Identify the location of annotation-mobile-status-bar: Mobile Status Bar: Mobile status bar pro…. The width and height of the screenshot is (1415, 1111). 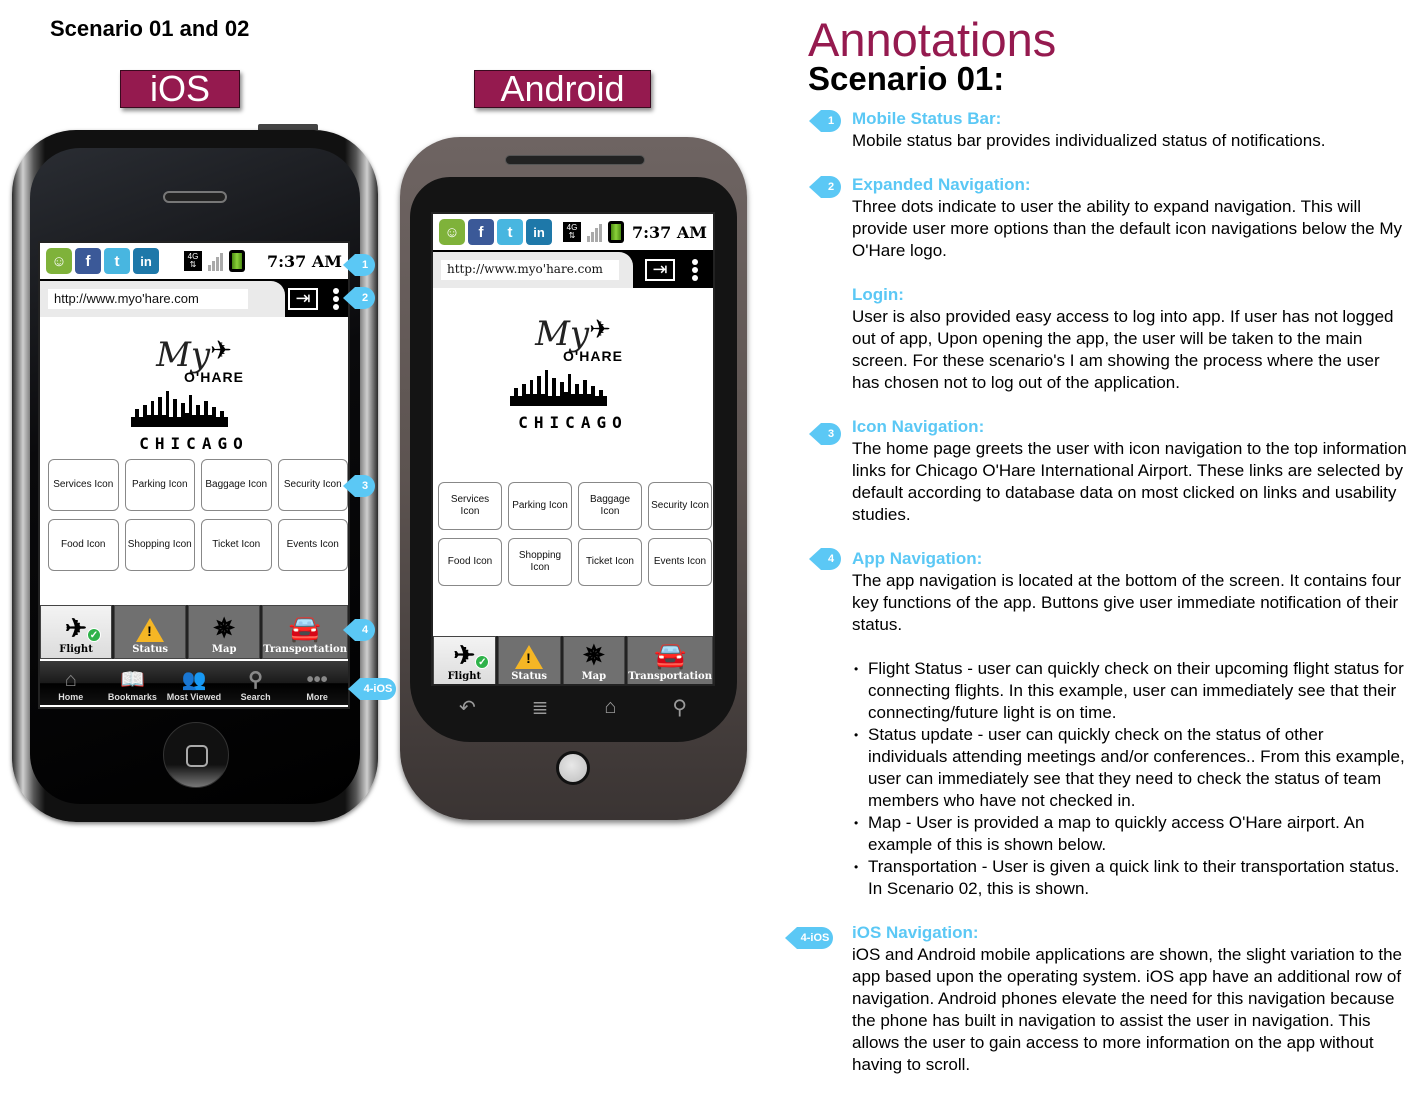
(1129, 130).